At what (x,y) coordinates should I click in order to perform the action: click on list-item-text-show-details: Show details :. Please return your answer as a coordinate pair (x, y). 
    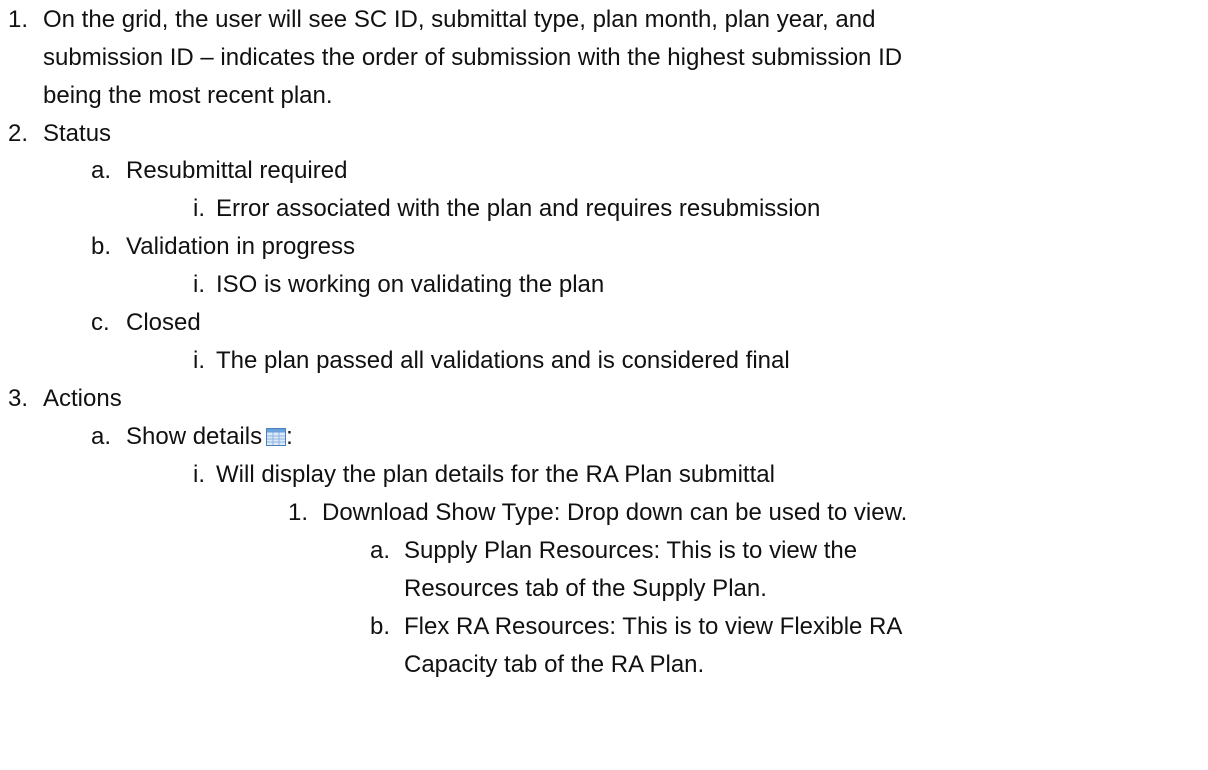
    Looking at the image, I should click on (209, 437).